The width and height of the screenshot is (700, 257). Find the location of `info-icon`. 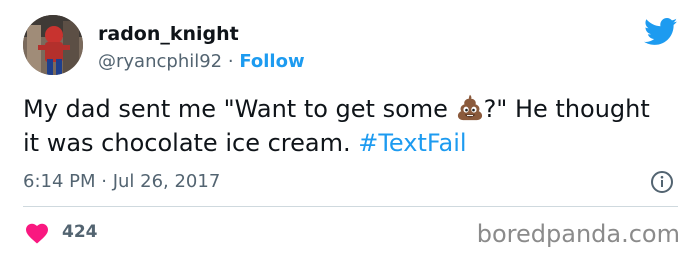

info-icon is located at coordinates (662, 182).